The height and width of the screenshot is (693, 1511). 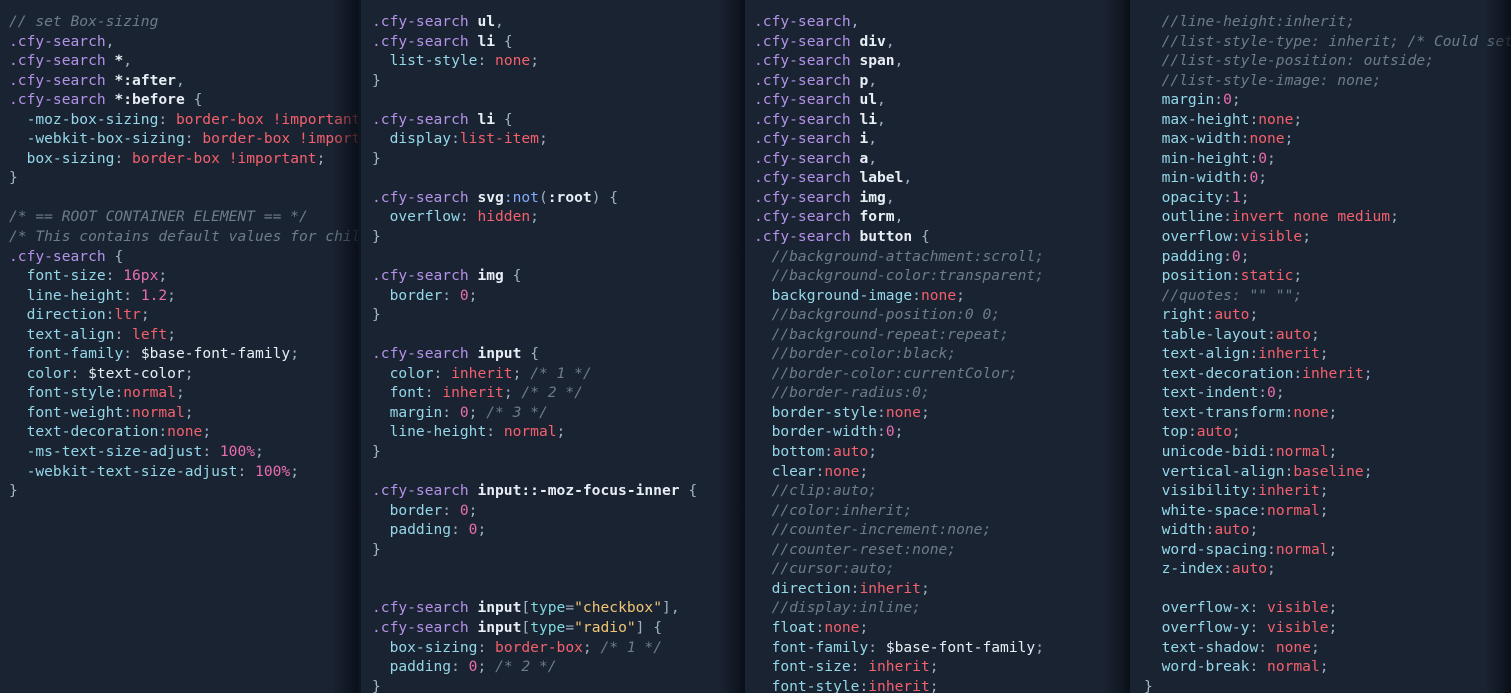 I want to click on code-line: //color:inherit;, so click(x=842, y=510).